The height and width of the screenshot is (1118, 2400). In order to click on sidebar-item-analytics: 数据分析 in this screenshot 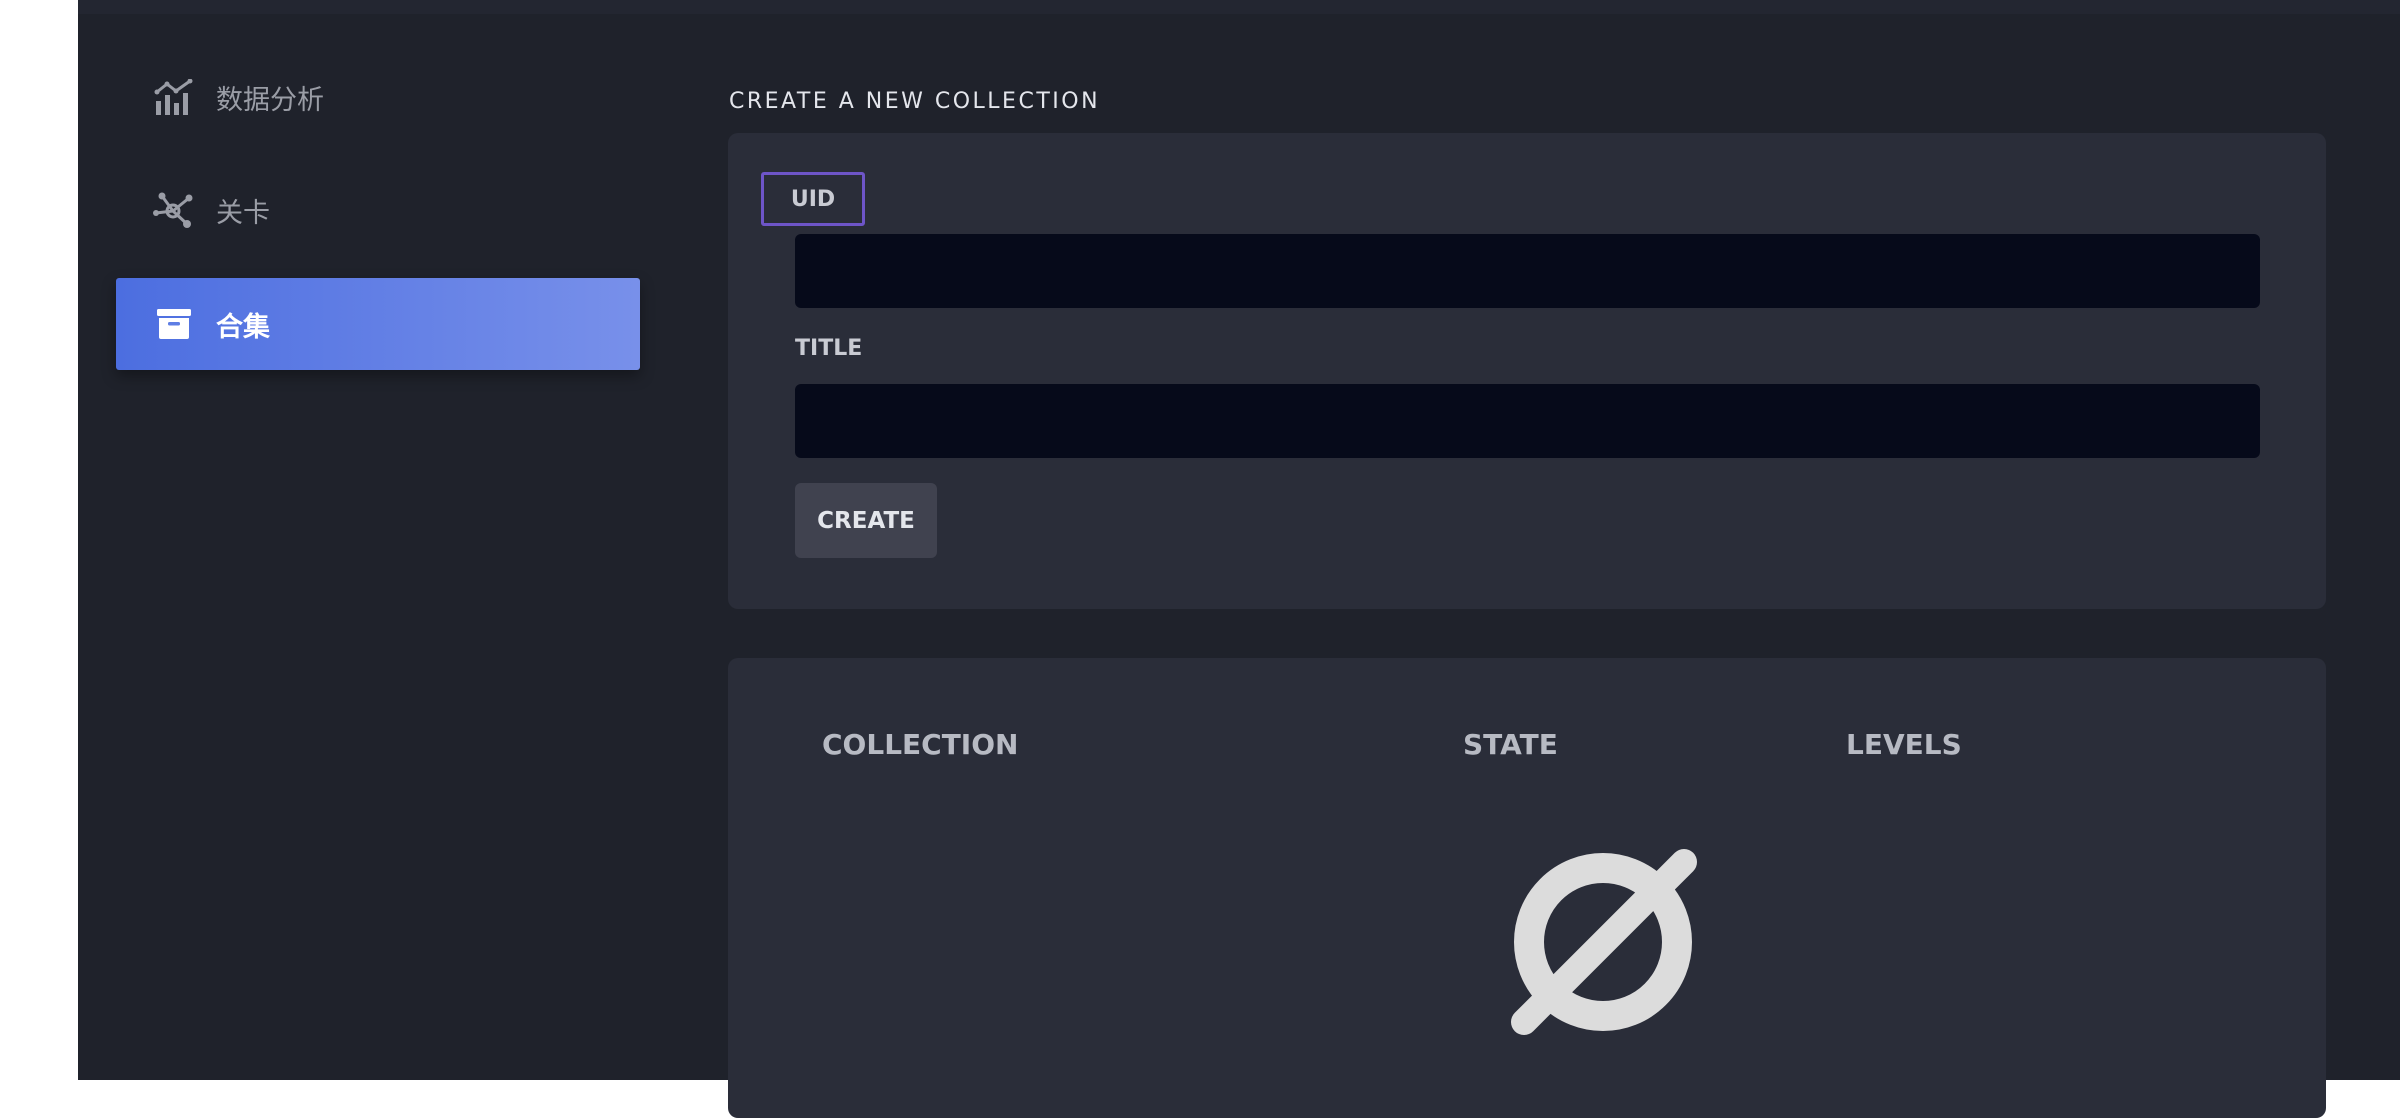, I will do `click(378, 97)`.